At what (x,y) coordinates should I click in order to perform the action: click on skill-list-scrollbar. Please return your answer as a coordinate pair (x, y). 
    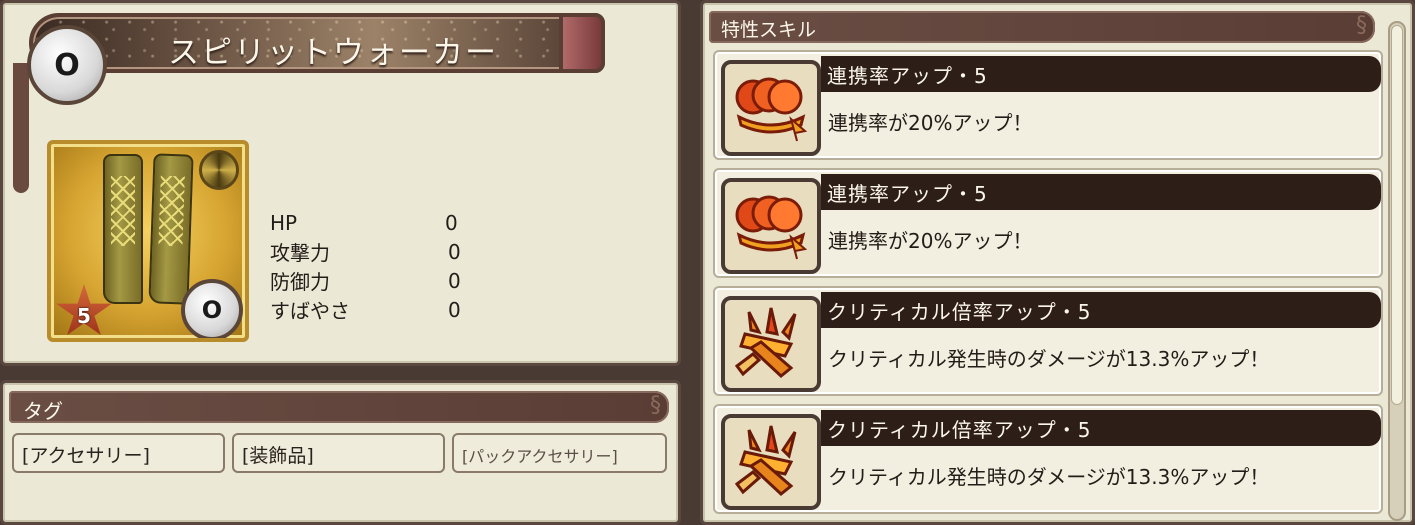
    Looking at the image, I should click on (1397, 271).